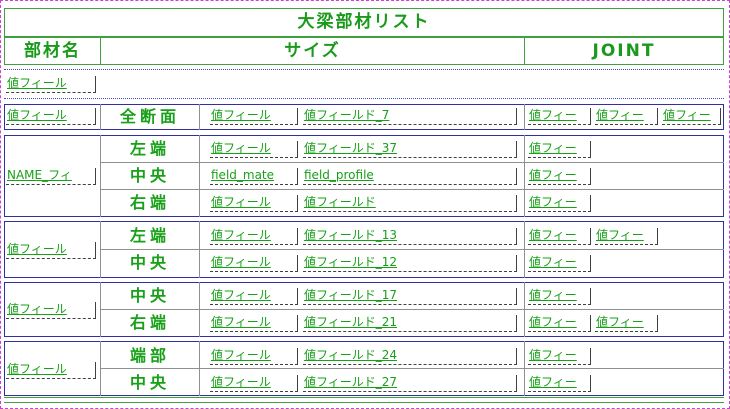 The width and height of the screenshot is (730, 409). Describe the element at coordinates (410, 296) in the screenshot. I see `profile-field: 値フィールド_17` at that location.